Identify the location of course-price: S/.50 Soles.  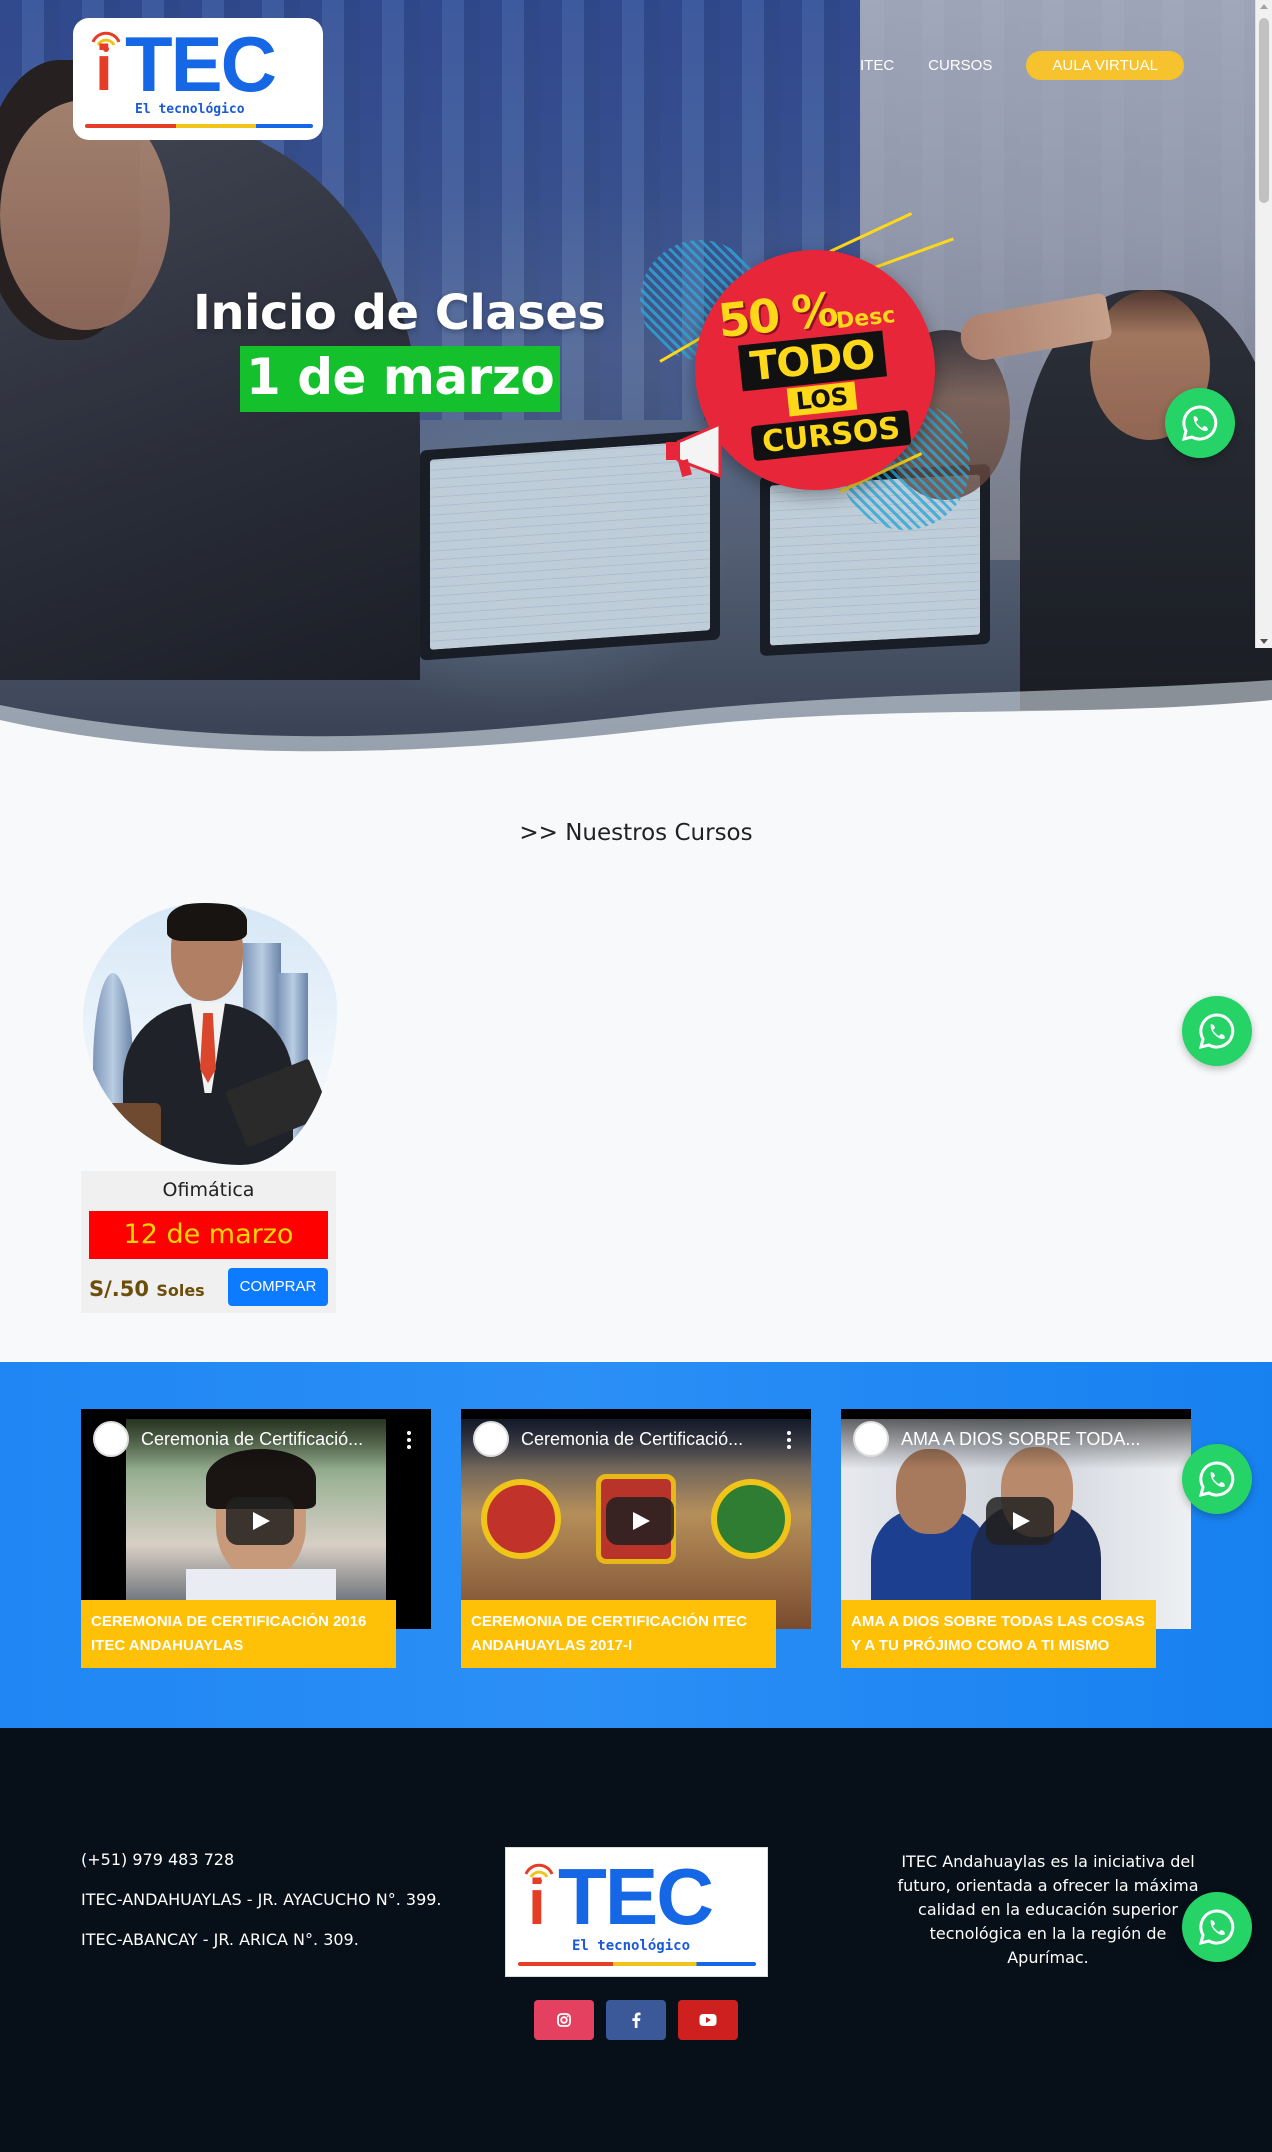
(147, 1289).